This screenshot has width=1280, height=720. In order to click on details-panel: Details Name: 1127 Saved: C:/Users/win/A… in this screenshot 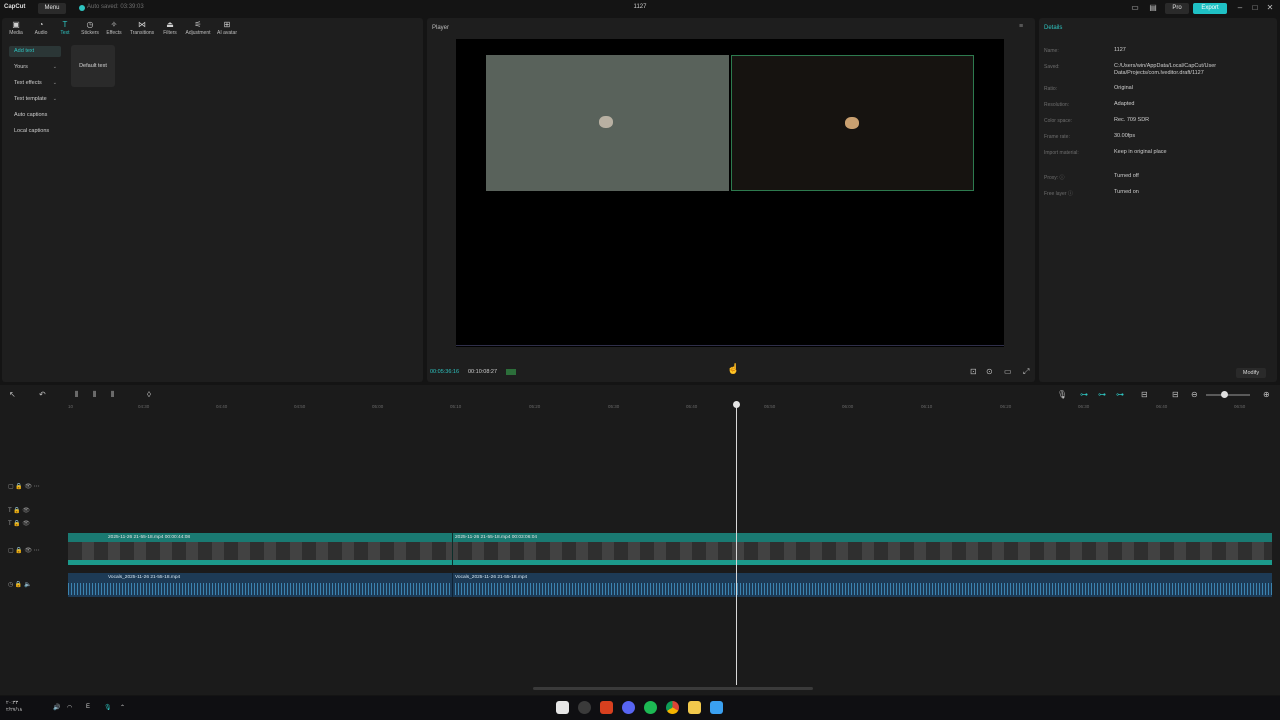, I will do `click(1158, 200)`.